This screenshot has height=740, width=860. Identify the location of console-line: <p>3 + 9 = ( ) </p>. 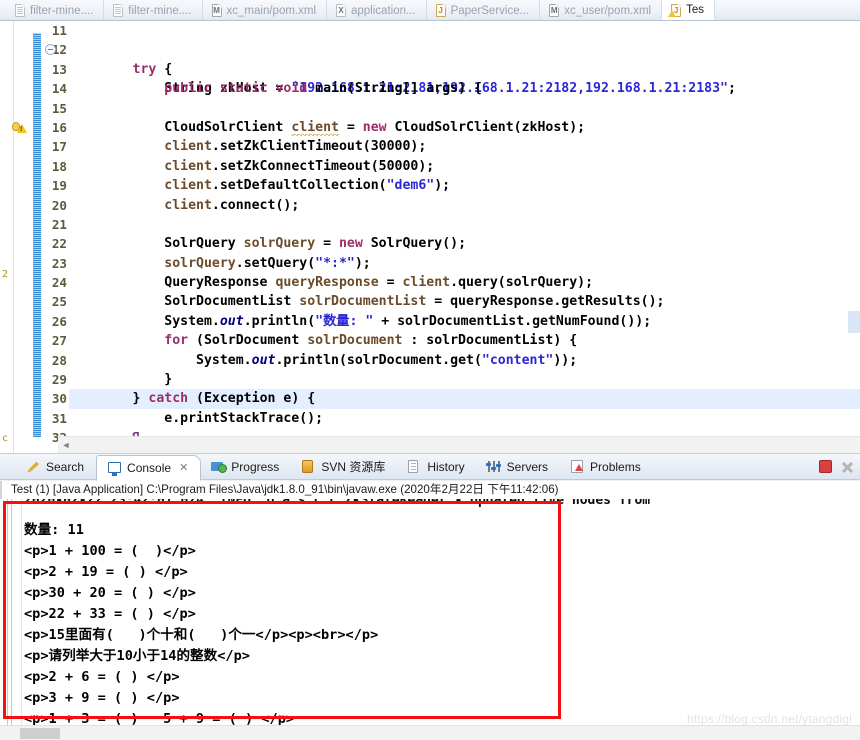
(102, 698).